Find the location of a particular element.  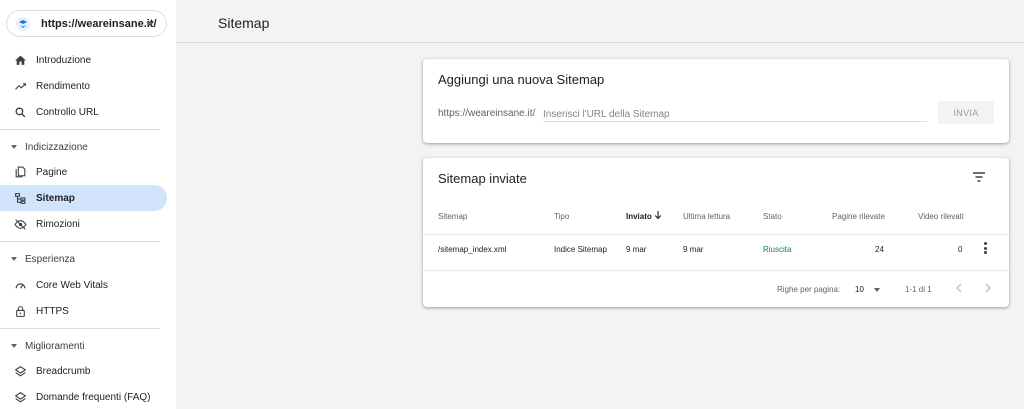

sidebar-item-label: Pagine is located at coordinates (52, 172).